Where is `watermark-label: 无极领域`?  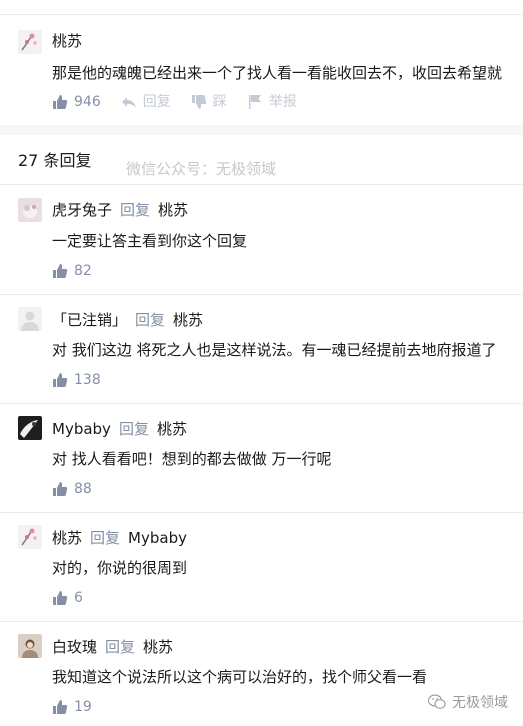 watermark-label: 无极领域 is located at coordinates (480, 703).